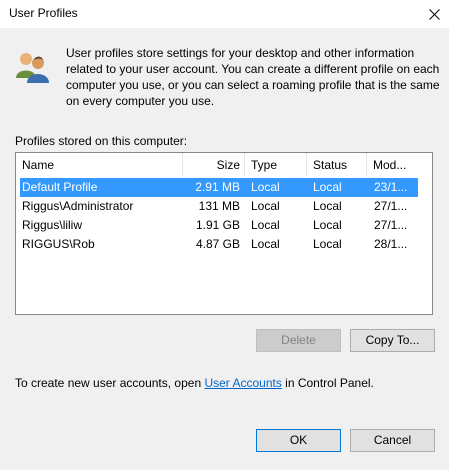 Image resolution: width=449 pixels, height=470 pixels. What do you see at coordinates (298, 340) in the screenshot?
I see `delete-button: Delete` at bounding box center [298, 340].